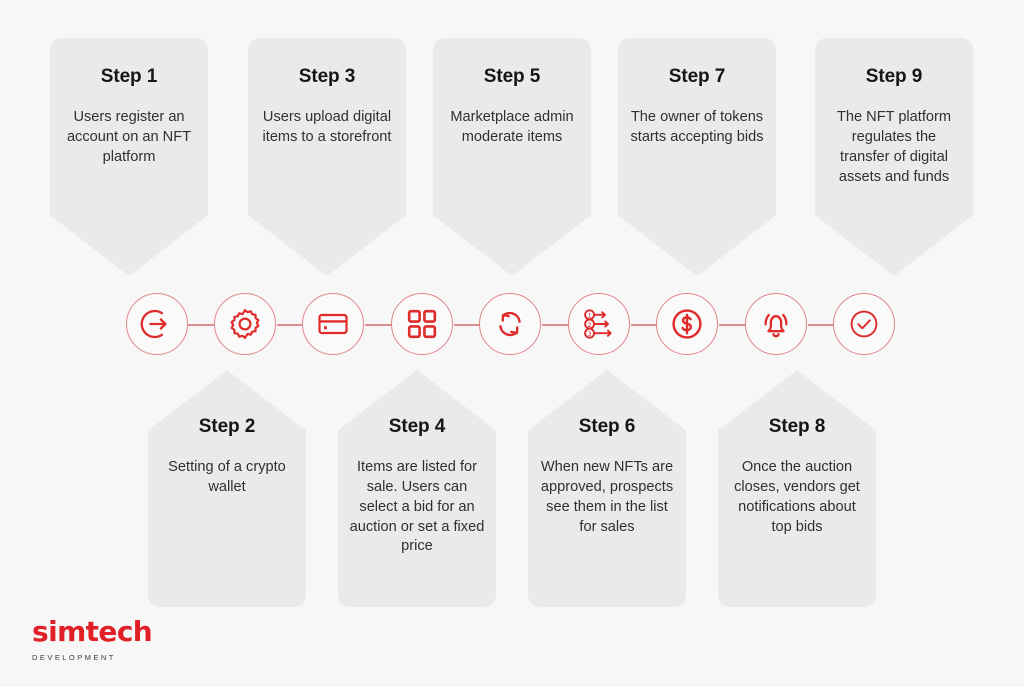 Image resolution: width=1024 pixels, height=687 pixels. What do you see at coordinates (74, 657) in the screenshot?
I see `logo-tagline: DEVELOPMENT` at bounding box center [74, 657].